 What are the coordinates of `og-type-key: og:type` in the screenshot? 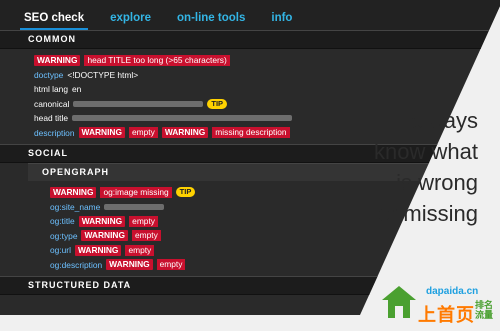 It's located at (63, 236).